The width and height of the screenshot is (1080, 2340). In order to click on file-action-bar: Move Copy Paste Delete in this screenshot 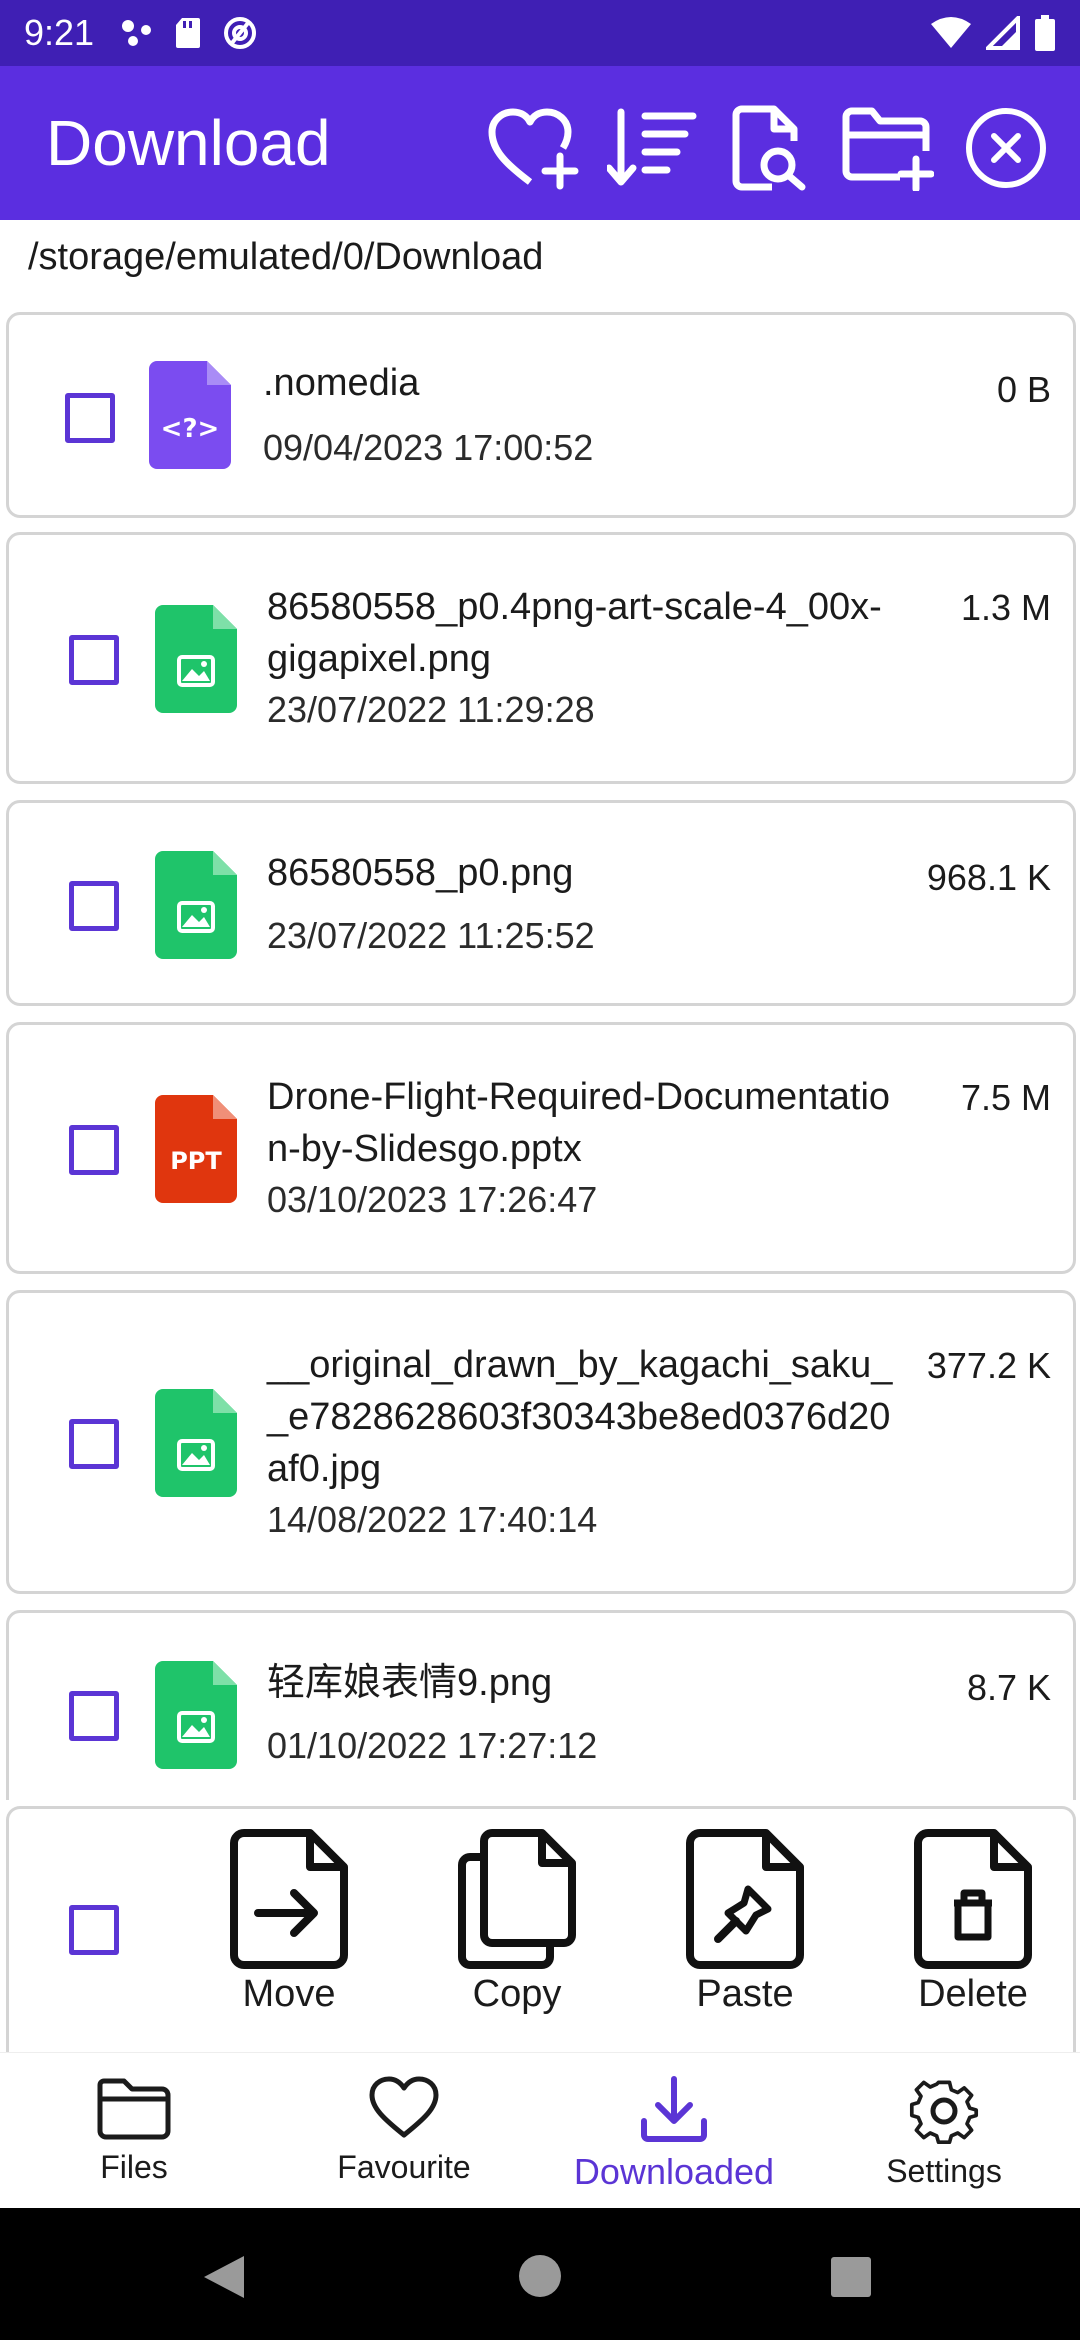, I will do `click(541, 1929)`.